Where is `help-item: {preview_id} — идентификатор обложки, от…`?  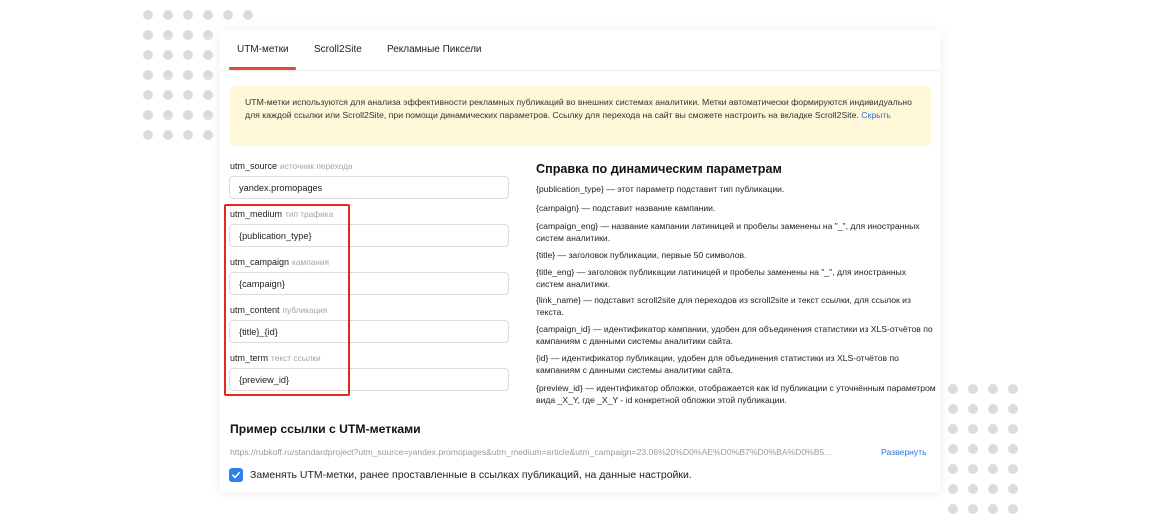 help-item: {preview_id} — идентификатор обложки, от… is located at coordinates (736, 394).